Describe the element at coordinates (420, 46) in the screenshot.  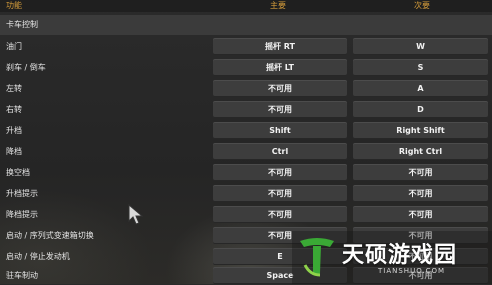
I see `secondary-binding-button: W` at that location.